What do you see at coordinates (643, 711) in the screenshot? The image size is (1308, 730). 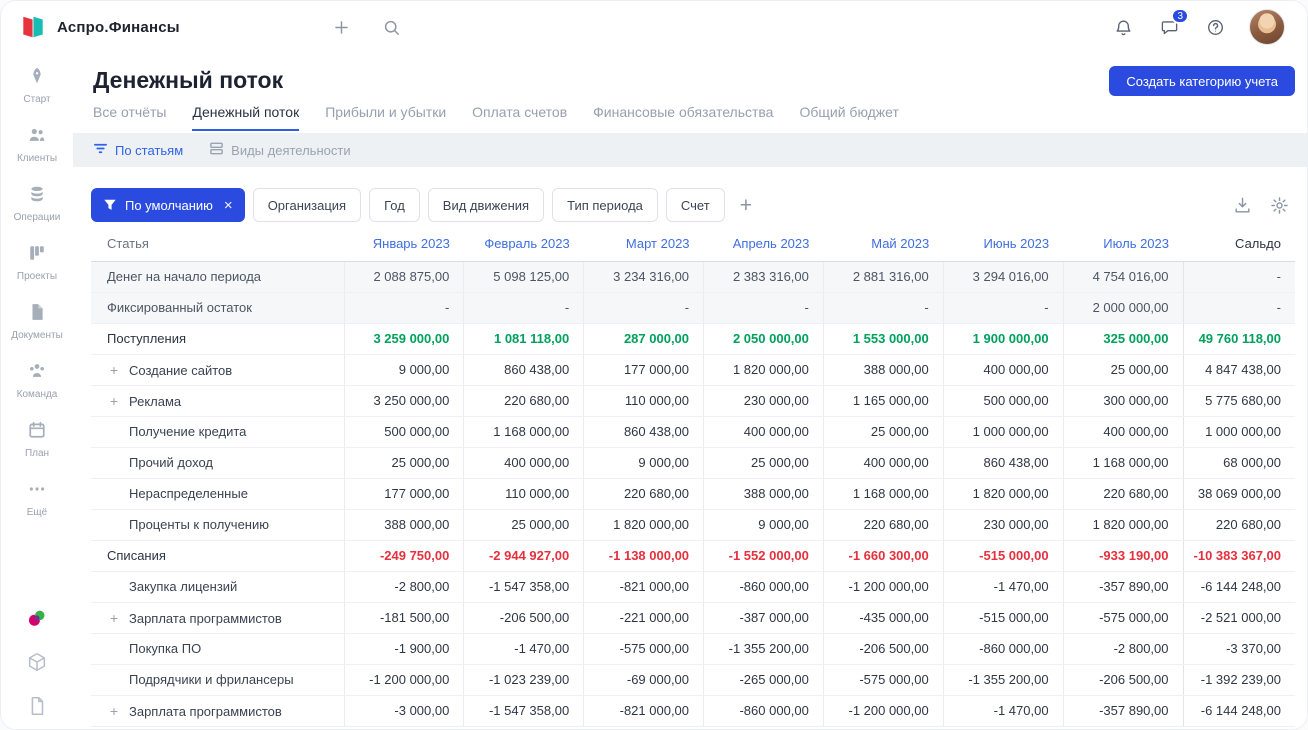 I see `cell-value: -821 000,00` at bounding box center [643, 711].